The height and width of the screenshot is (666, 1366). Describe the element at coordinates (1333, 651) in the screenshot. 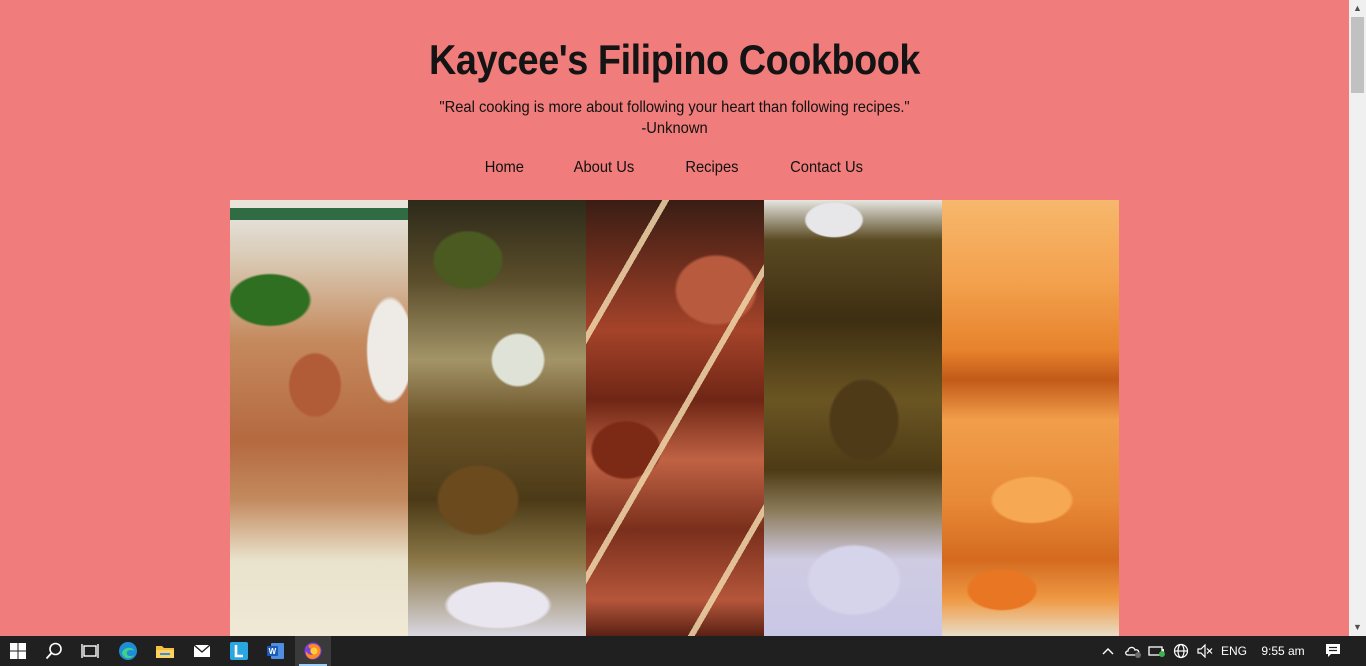

I see `notifications-icon` at that location.